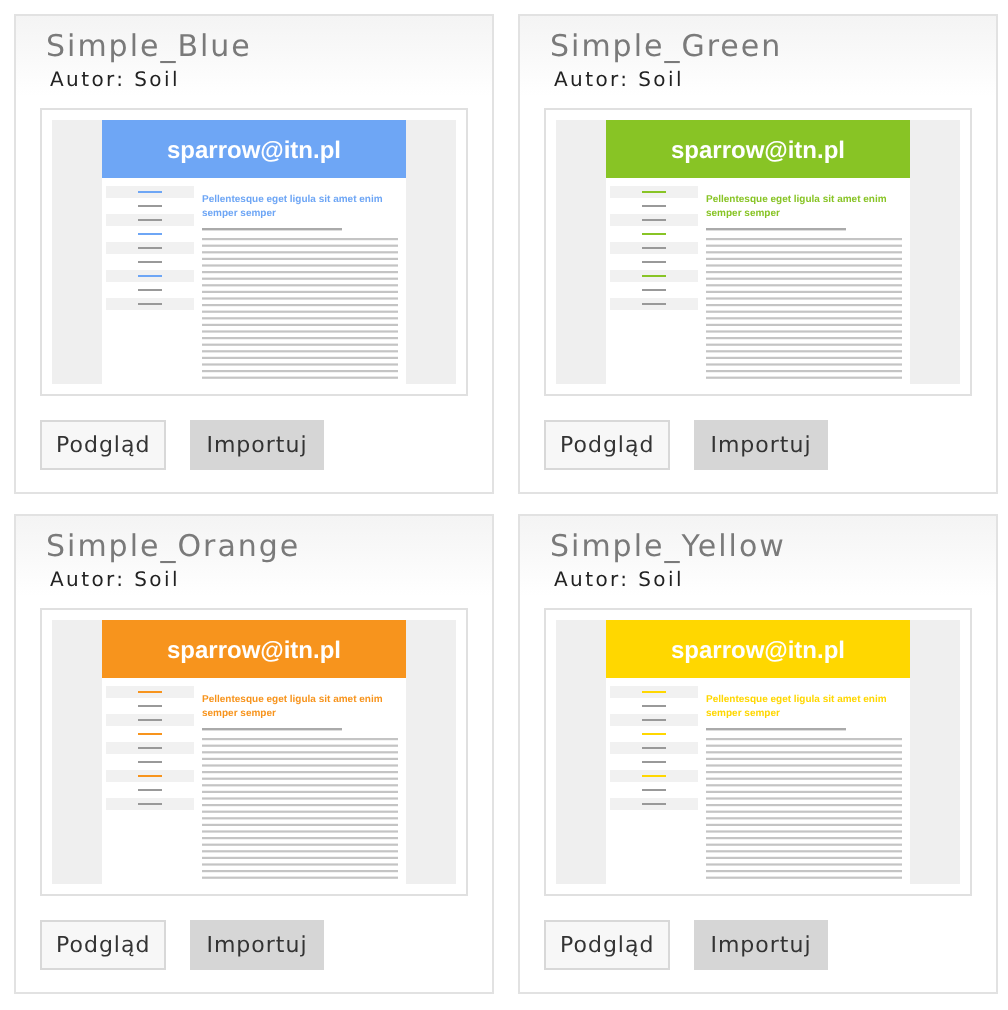 This screenshot has width=1008, height=1010. Describe the element at coordinates (149, 46) in the screenshot. I see `theme-name: Simple_Blue` at that location.